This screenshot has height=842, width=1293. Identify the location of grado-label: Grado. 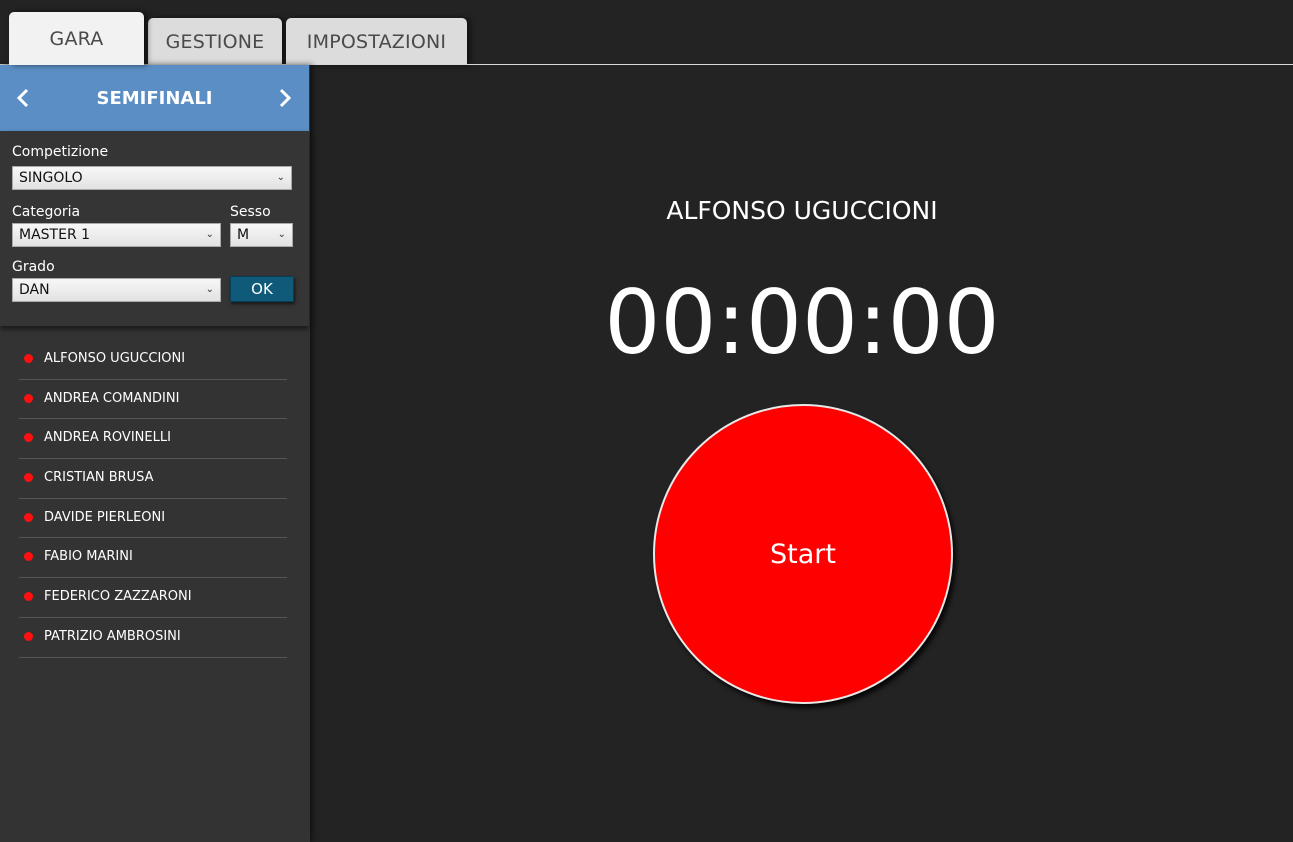
(33, 267).